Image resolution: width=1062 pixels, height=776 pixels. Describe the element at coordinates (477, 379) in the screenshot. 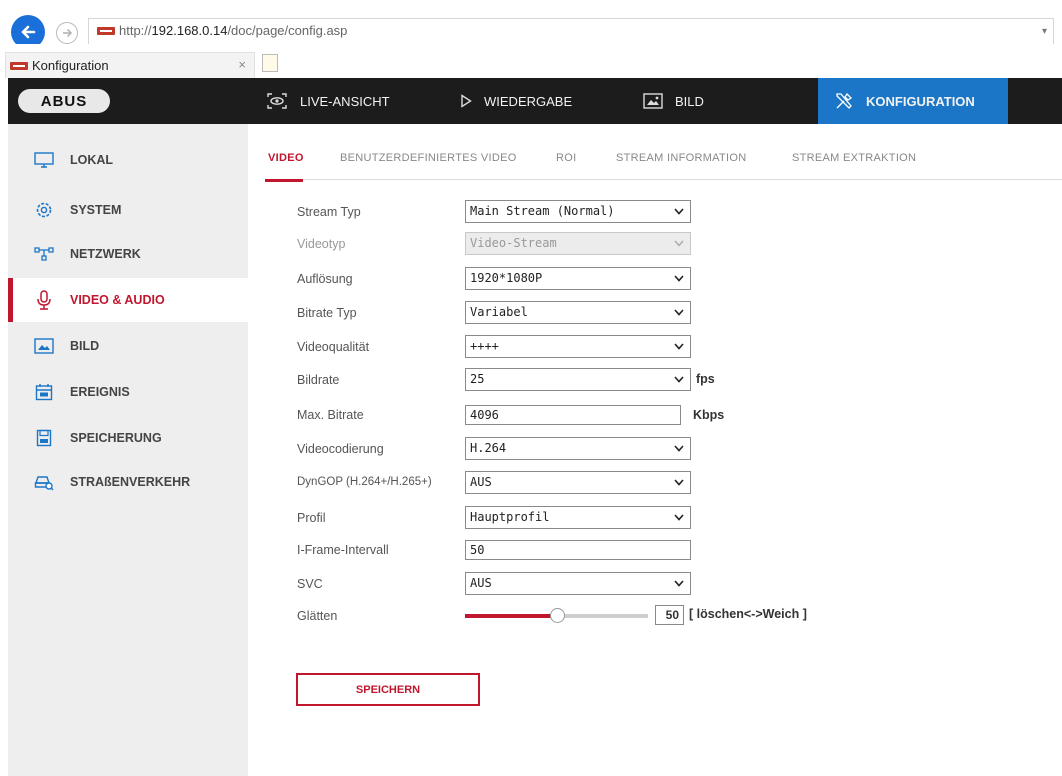

I see `bildrate-value: 25` at that location.